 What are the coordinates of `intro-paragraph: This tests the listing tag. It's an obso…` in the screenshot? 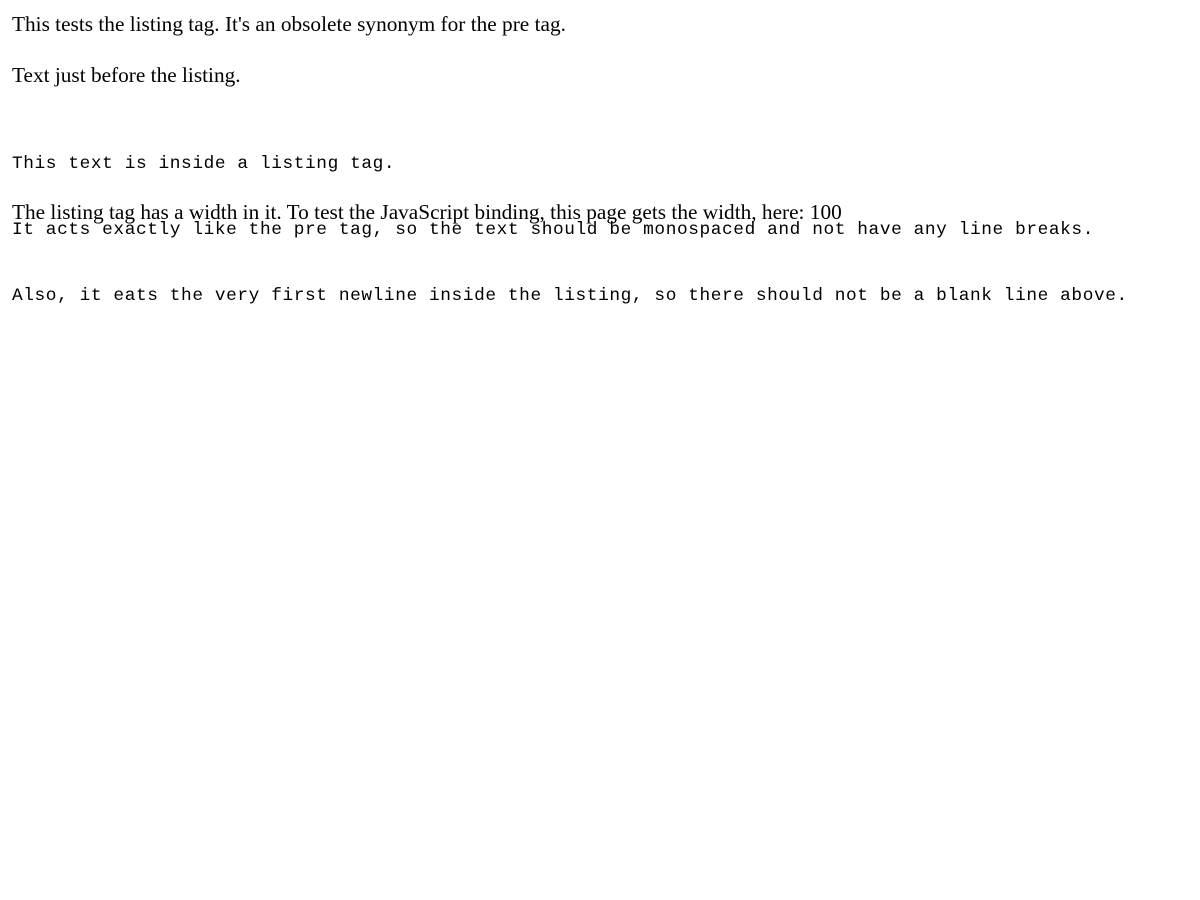 It's located at (289, 24).